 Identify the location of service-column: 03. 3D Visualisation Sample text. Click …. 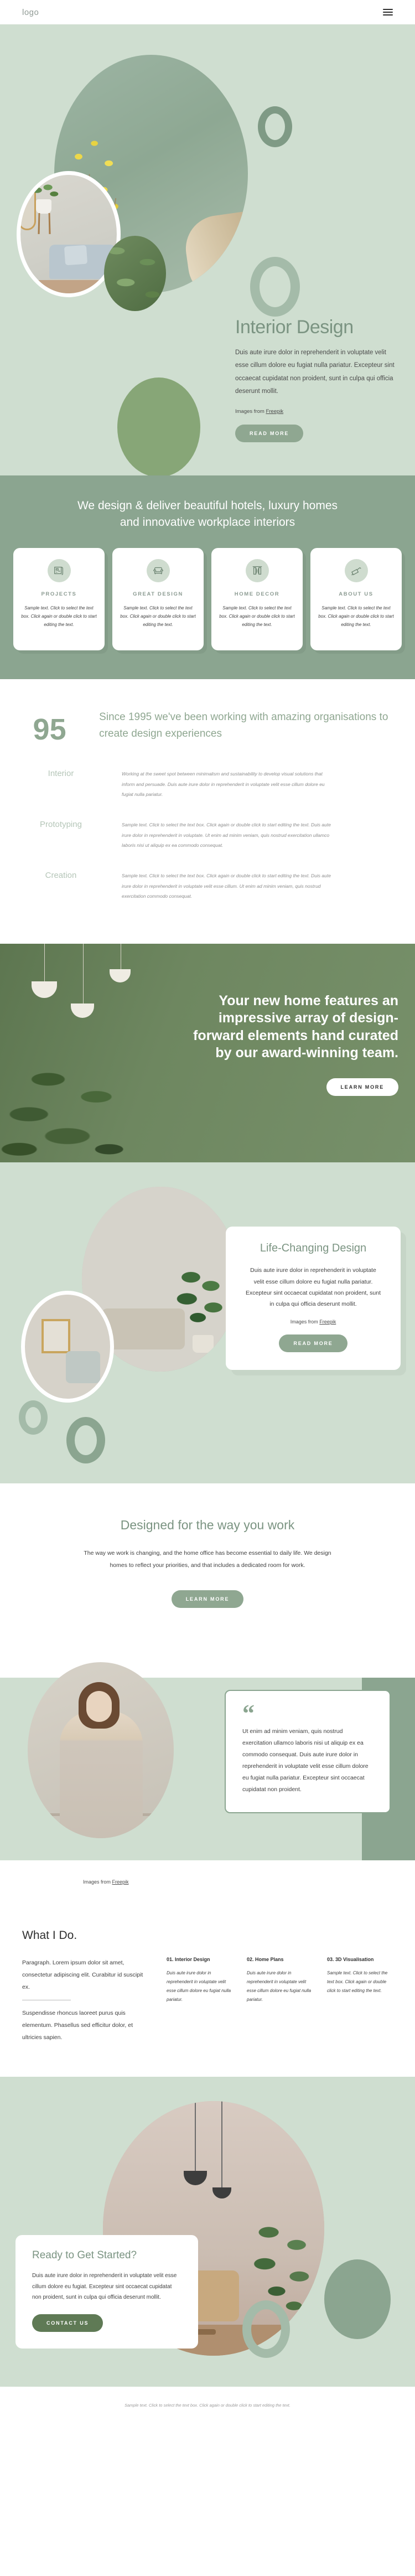
(360, 2000).